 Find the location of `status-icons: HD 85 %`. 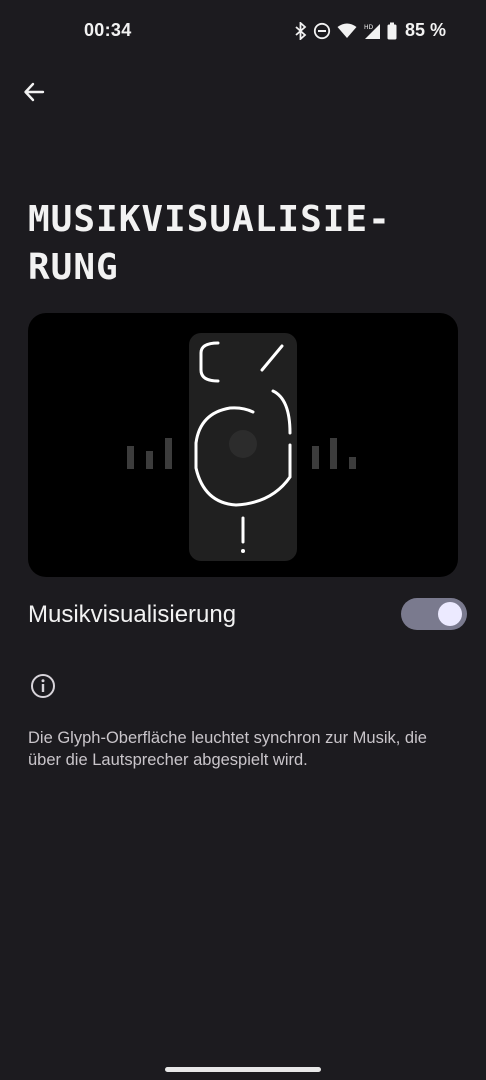

status-icons: HD 85 % is located at coordinates (370, 30).